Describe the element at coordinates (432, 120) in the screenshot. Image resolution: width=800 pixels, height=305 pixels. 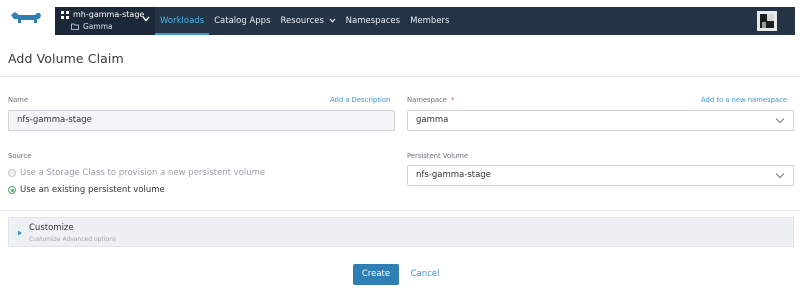
I see `namespace-value: gamma` at that location.